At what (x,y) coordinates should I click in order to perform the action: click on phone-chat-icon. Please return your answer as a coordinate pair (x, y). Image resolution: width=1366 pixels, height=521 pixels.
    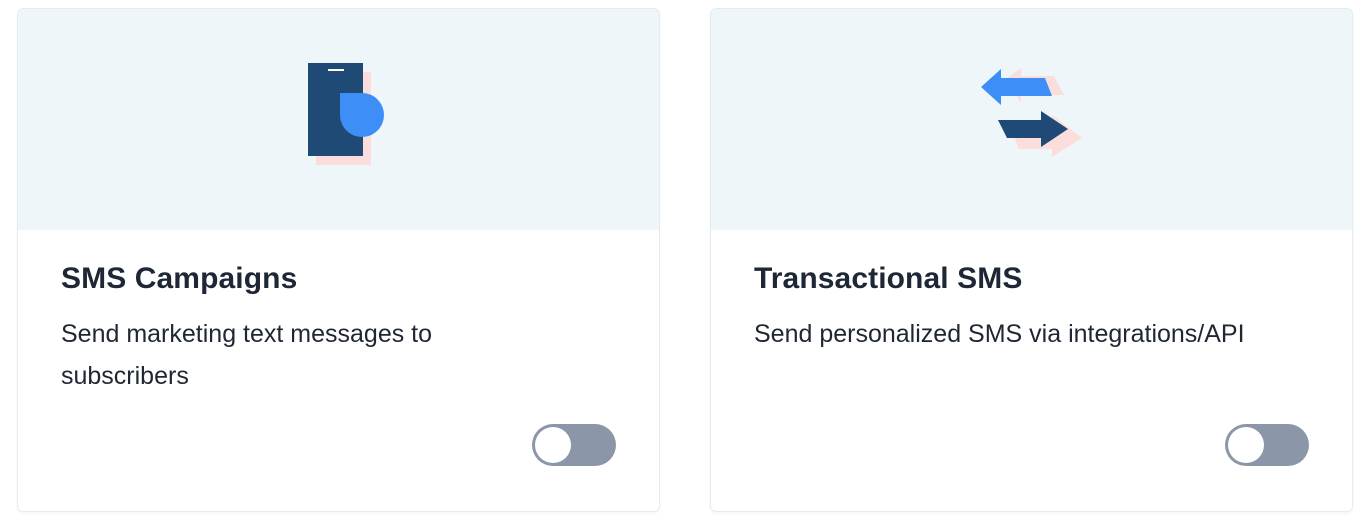
    Looking at the image, I should click on (346, 114).